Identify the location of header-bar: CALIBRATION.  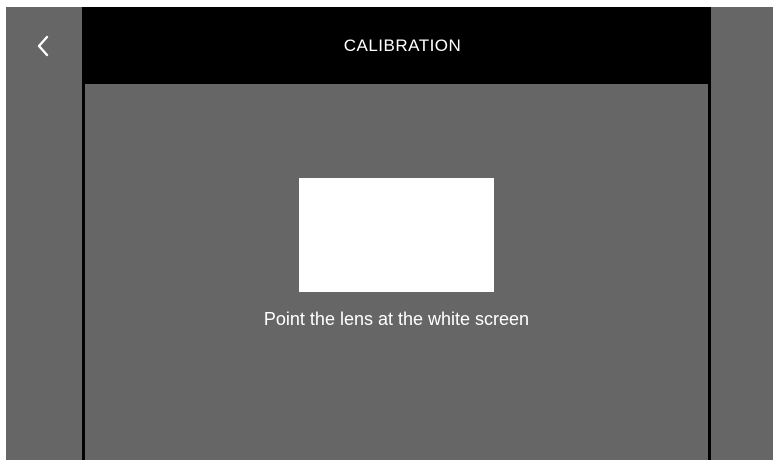
(396, 45).